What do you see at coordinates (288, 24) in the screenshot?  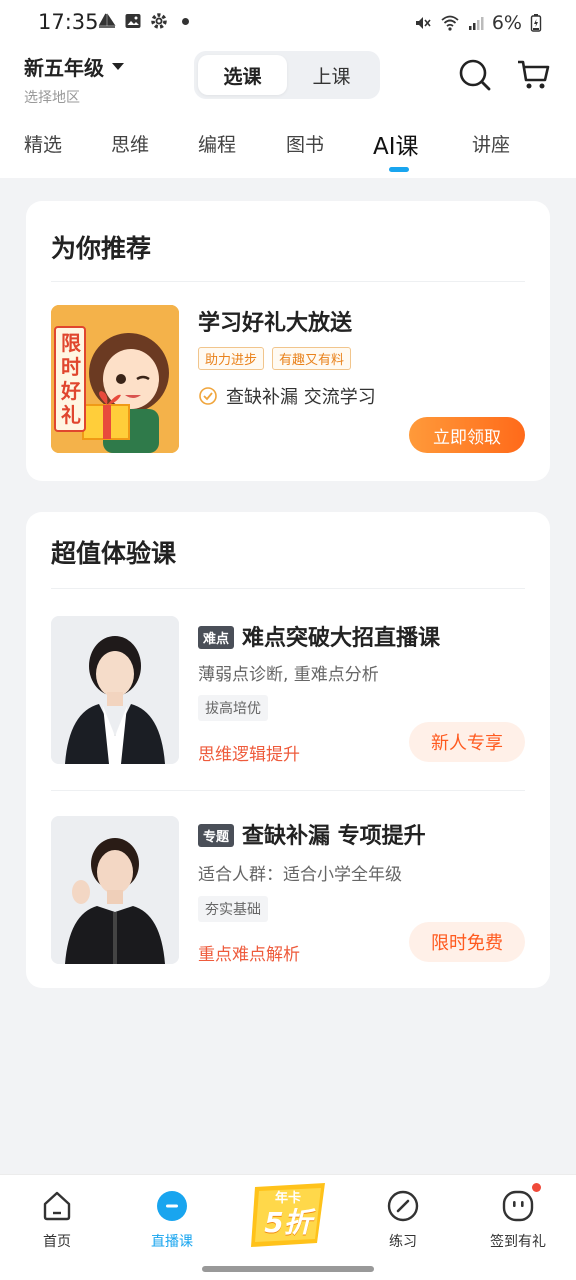 I see `status-bar: 17:35 6%` at bounding box center [288, 24].